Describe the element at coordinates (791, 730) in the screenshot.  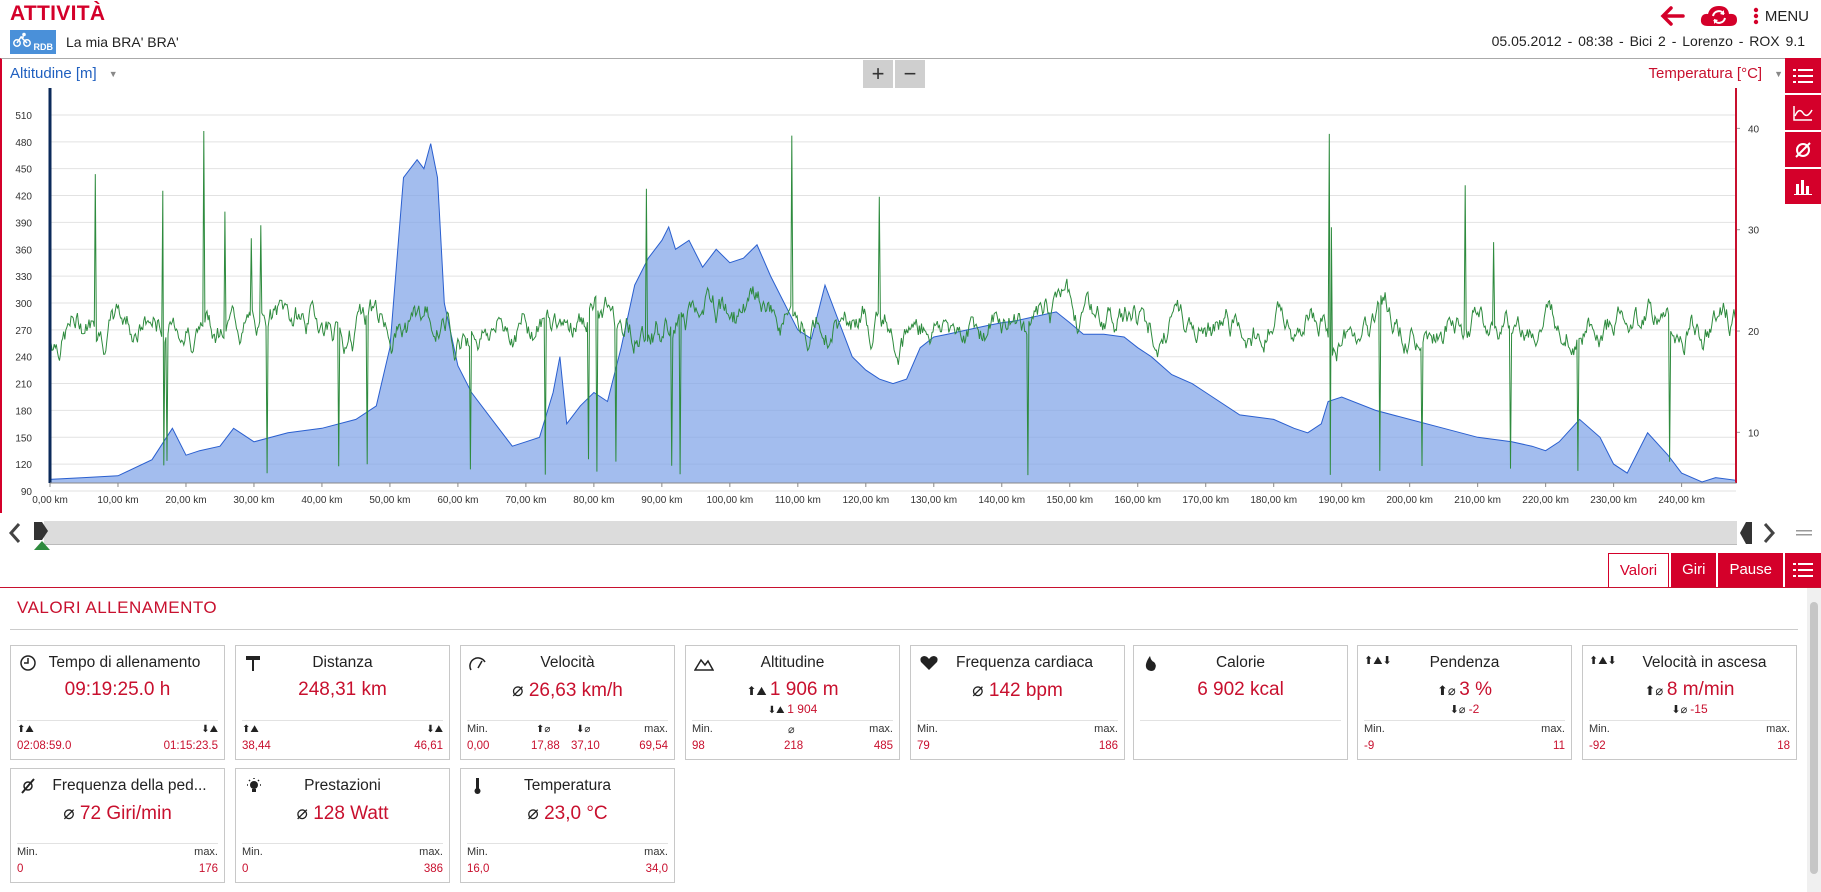
I see `average-label: ⌀` at that location.